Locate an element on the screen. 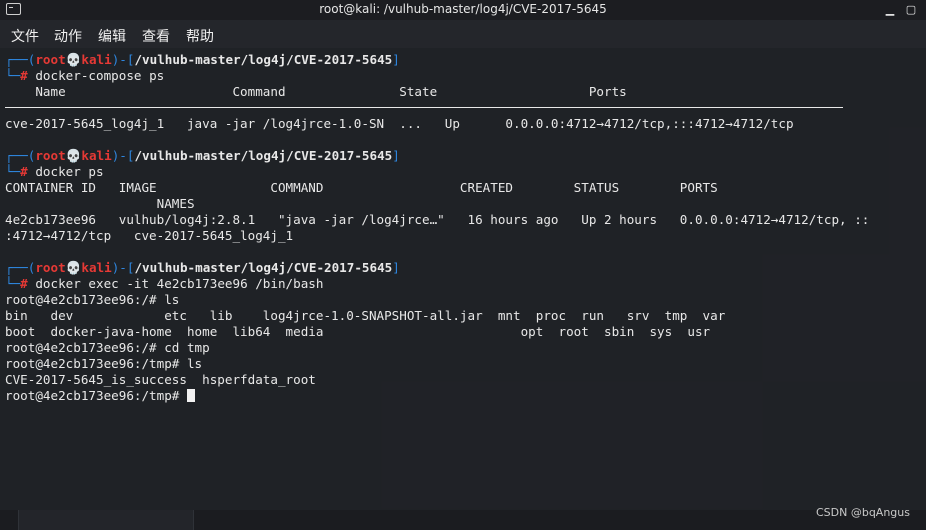  shell-line: root@4e2cb173ee96:/tmp# ls is located at coordinates (104, 363).